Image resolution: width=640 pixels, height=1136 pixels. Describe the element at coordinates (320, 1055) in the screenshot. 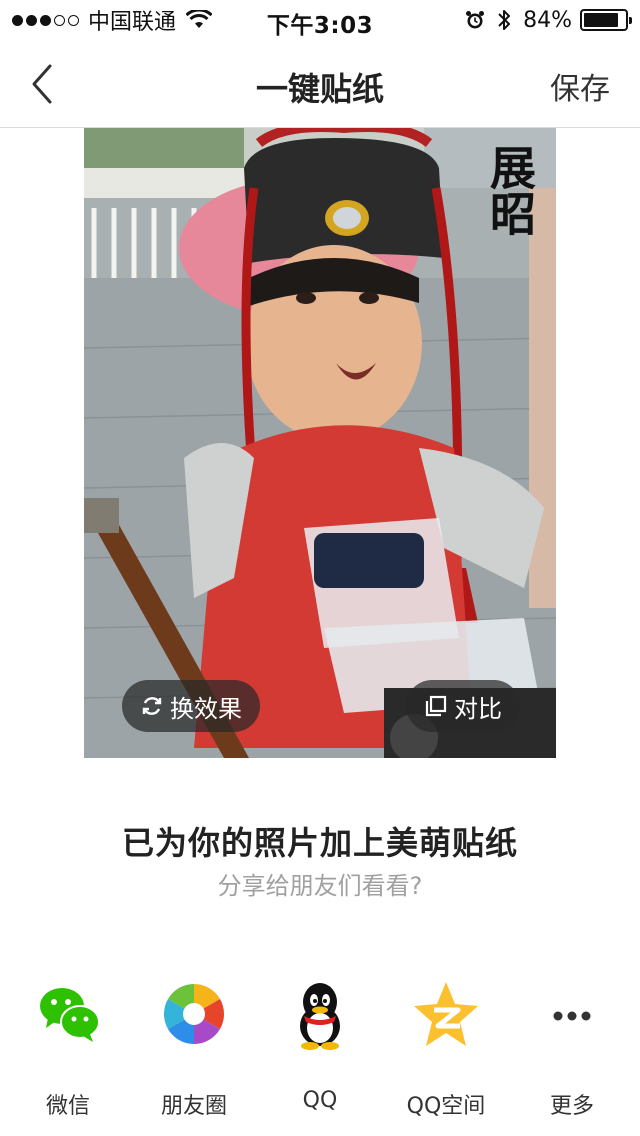

I see `share-qq: QQ` at that location.